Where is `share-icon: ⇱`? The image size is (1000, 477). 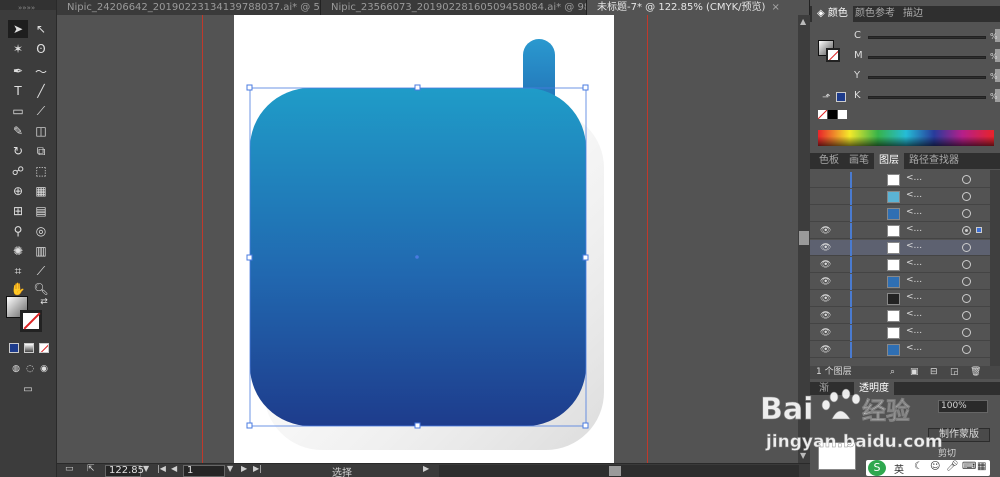
share-icon: ⇱ is located at coordinates (91, 469).